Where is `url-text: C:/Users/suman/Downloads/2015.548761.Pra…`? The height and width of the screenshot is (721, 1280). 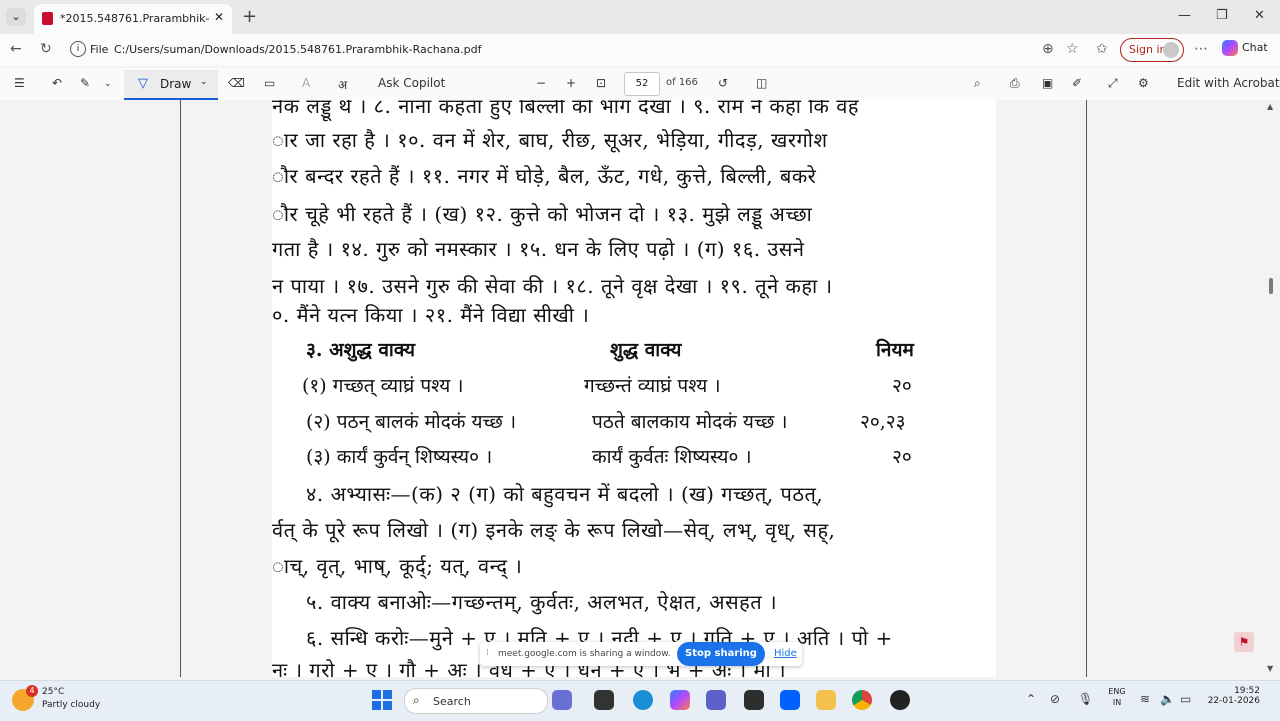 url-text: C:/Users/suman/Downloads/2015.548761.Pra… is located at coordinates (298, 49).